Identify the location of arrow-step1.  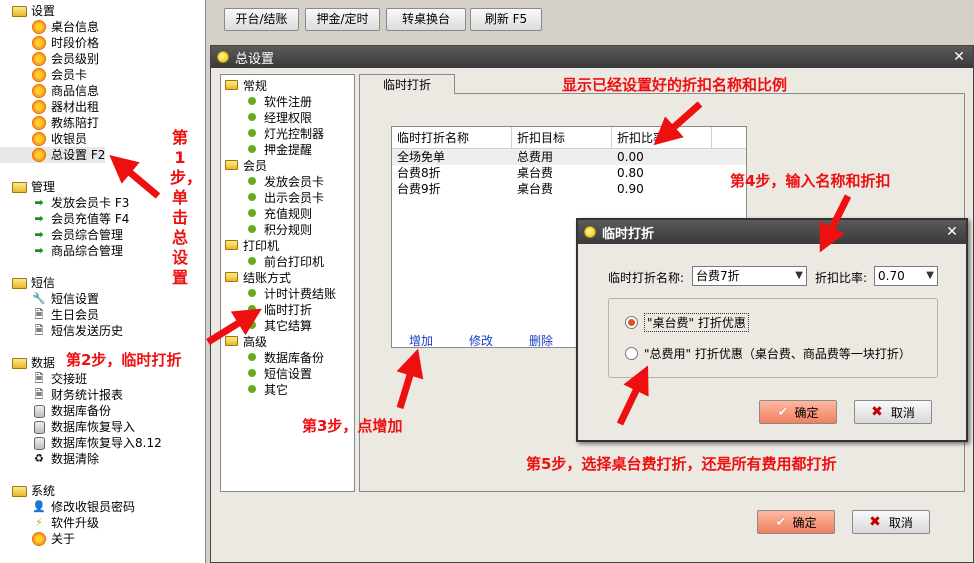
(135, 176).